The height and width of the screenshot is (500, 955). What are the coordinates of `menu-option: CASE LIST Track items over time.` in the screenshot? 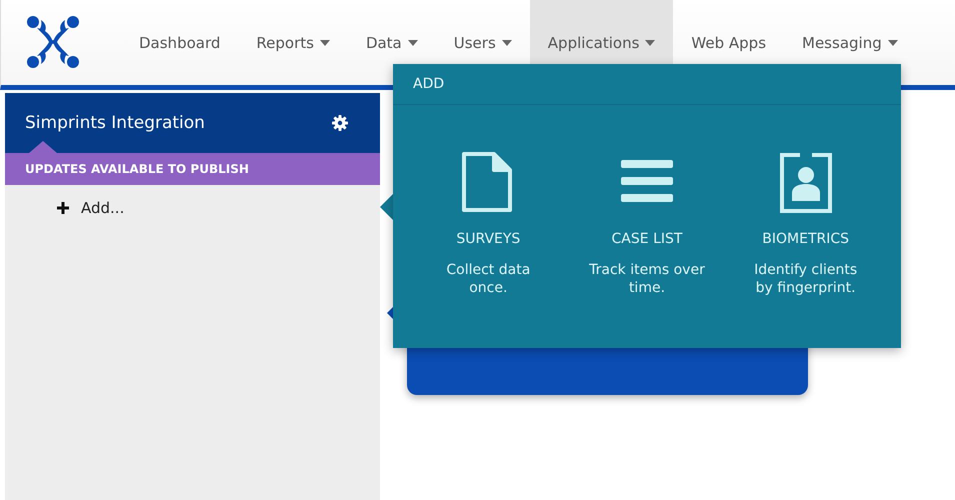 It's located at (647, 224).